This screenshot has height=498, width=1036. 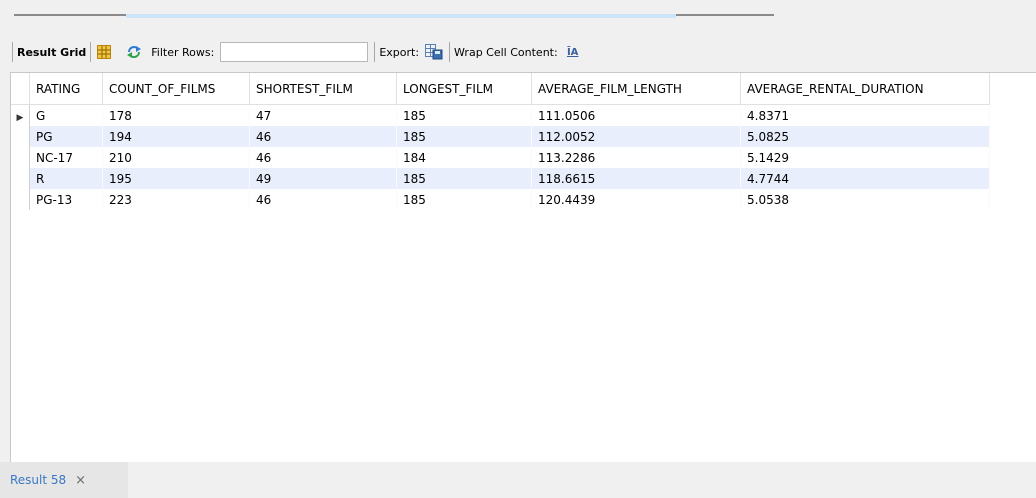 I want to click on column-header-longest-film: LONGEST_FILM, so click(x=464, y=89).